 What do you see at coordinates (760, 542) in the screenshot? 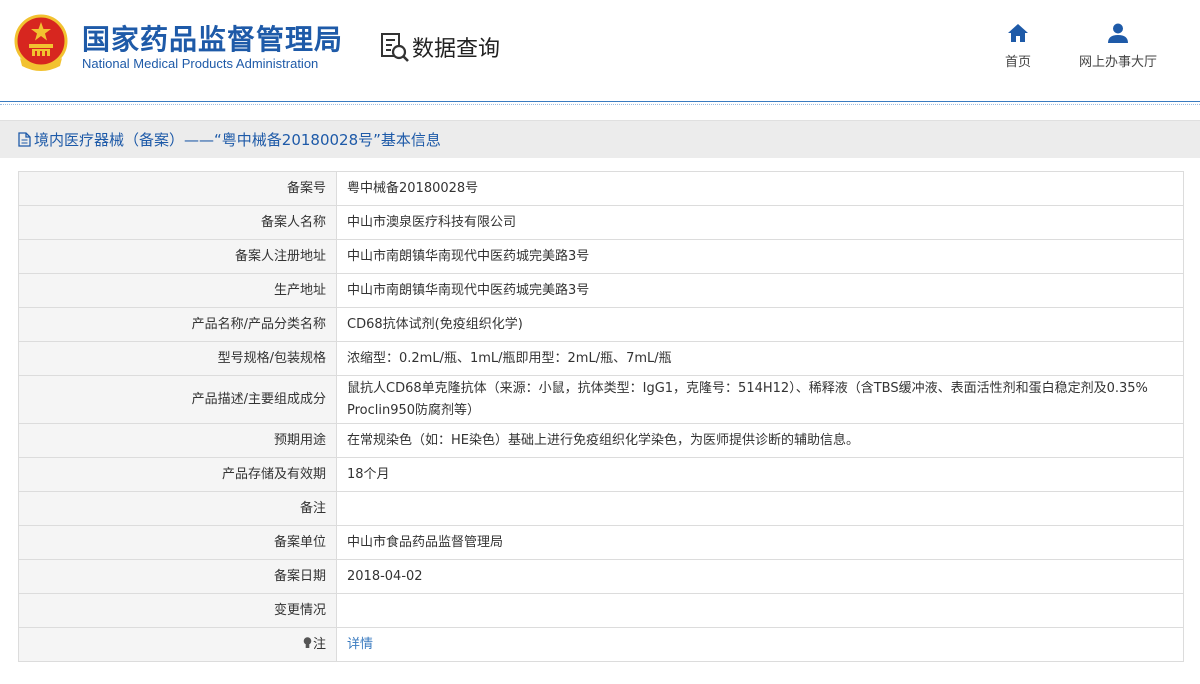
I see `field-value: 中山市食品药品监督管理局` at bounding box center [760, 542].